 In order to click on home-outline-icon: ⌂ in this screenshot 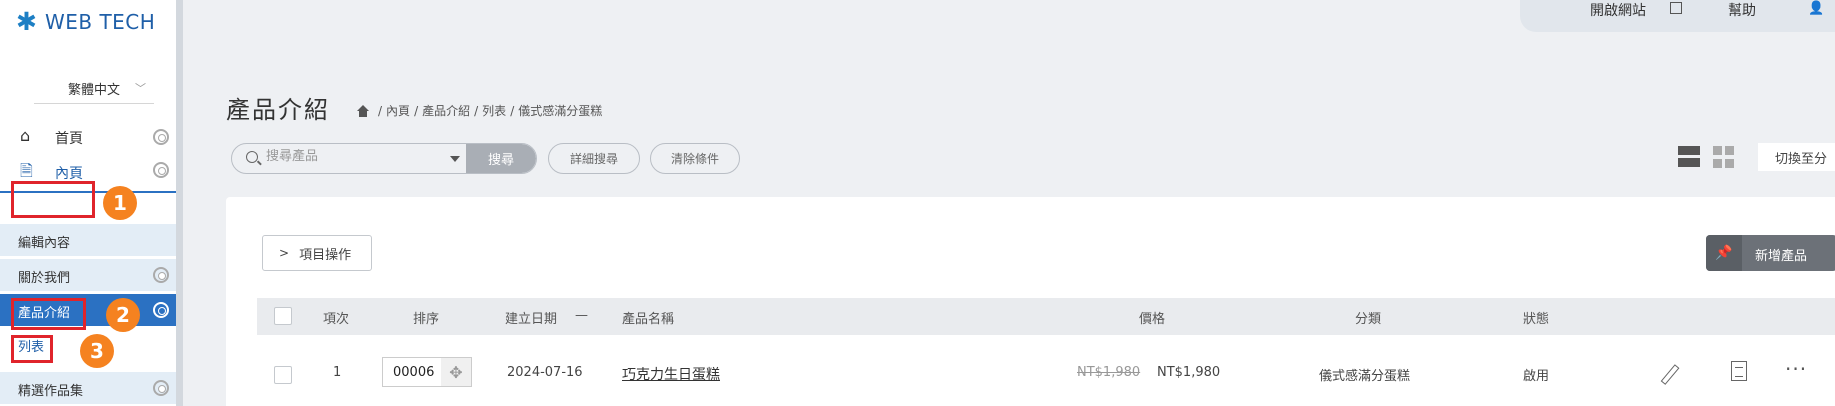, I will do `click(25, 135)`.